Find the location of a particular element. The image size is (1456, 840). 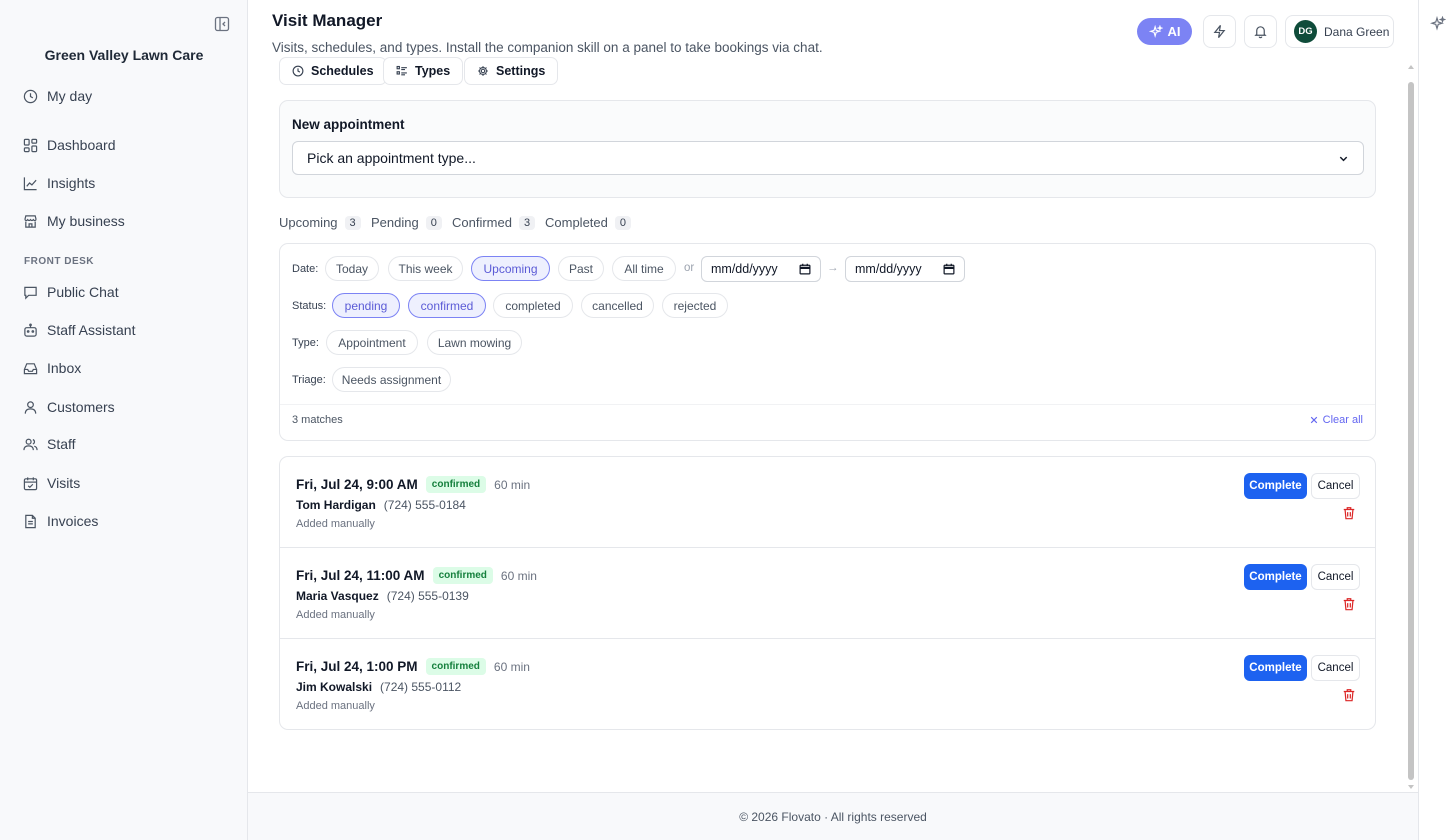

sidebar-item-inbox: Inbox is located at coordinates (52, 368).